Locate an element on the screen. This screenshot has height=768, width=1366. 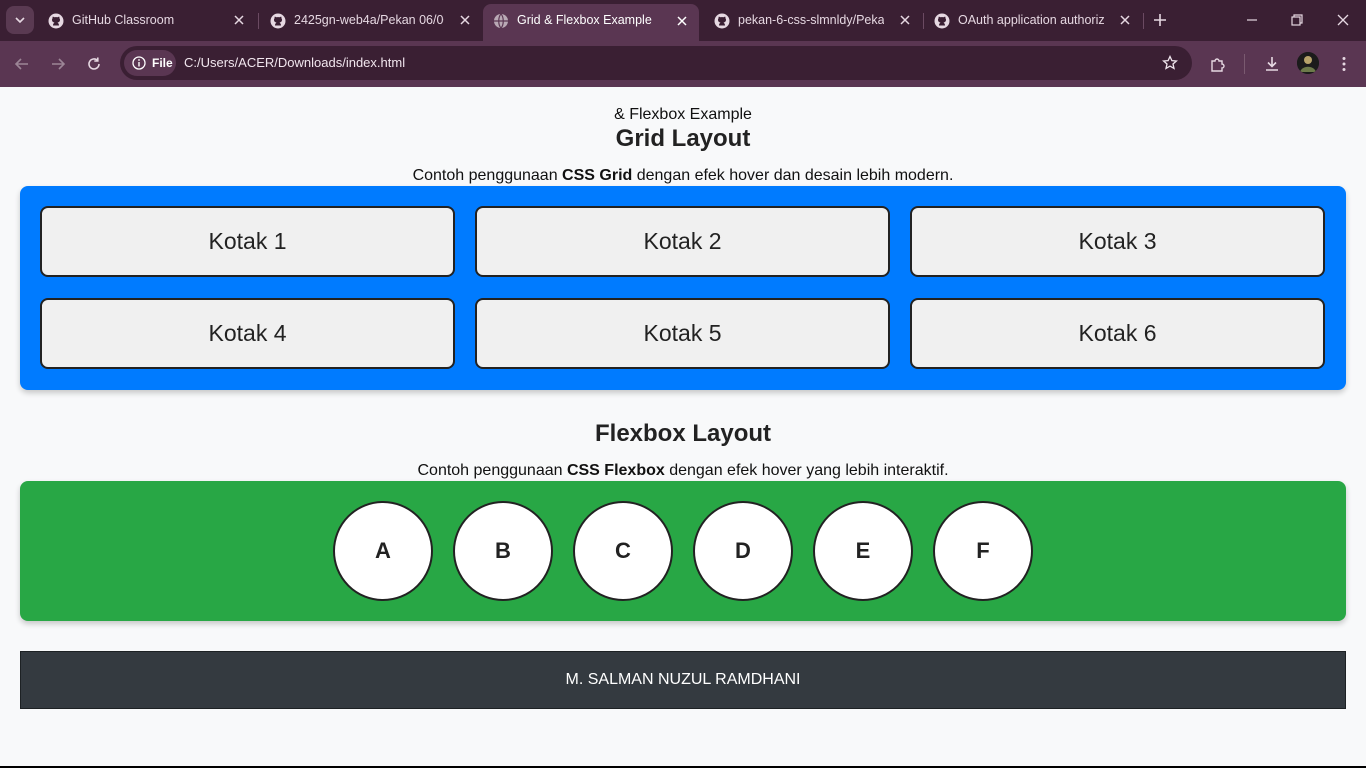
reload-icon is located at coordinates (94, 64).